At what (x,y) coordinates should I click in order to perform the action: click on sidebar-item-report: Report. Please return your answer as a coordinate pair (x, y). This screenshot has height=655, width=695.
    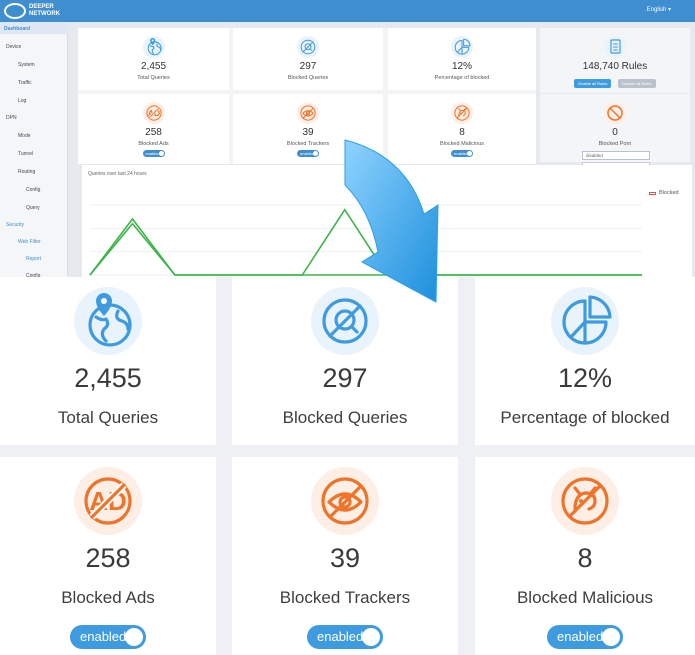
    Looking at the image, I should click on (33, 259).